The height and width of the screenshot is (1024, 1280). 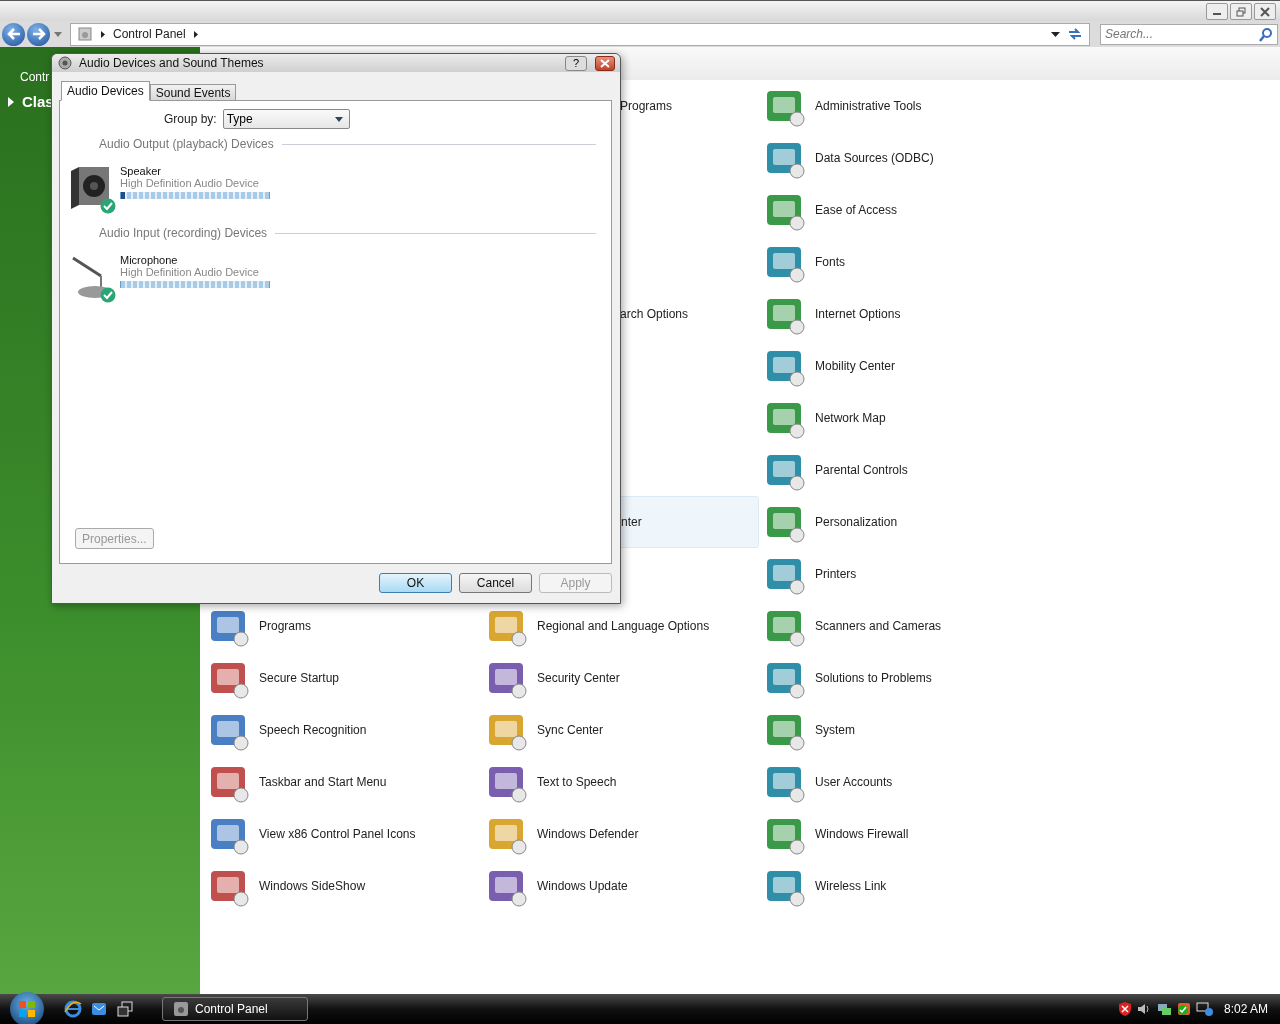 What do you see at coordinates (1266, 34) in the screenshot?
I see `search-icon` at bounding box center [1266, 34].